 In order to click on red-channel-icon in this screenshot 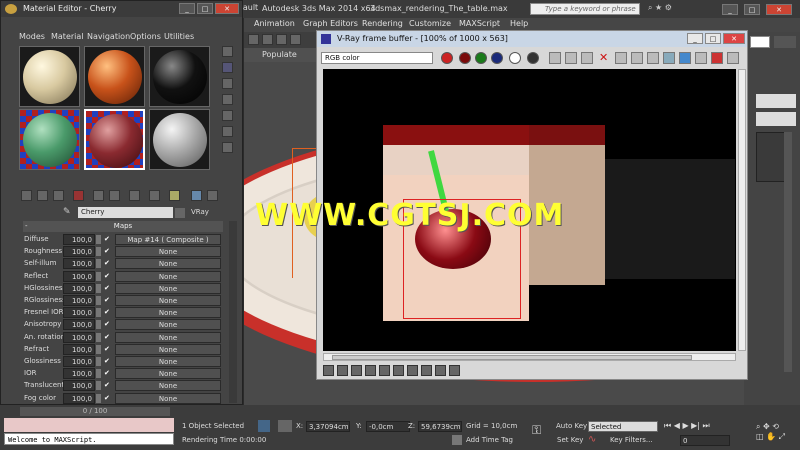, I will do `click(447, 58)`.